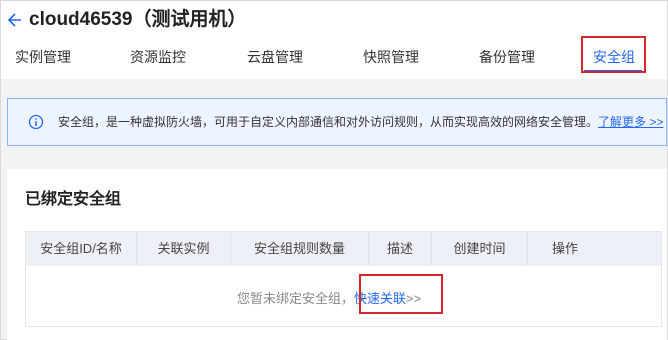  Describe the element at coordinates (73, 199) in the screenshot. I see `section-title: 已绑定安全组` at that location.